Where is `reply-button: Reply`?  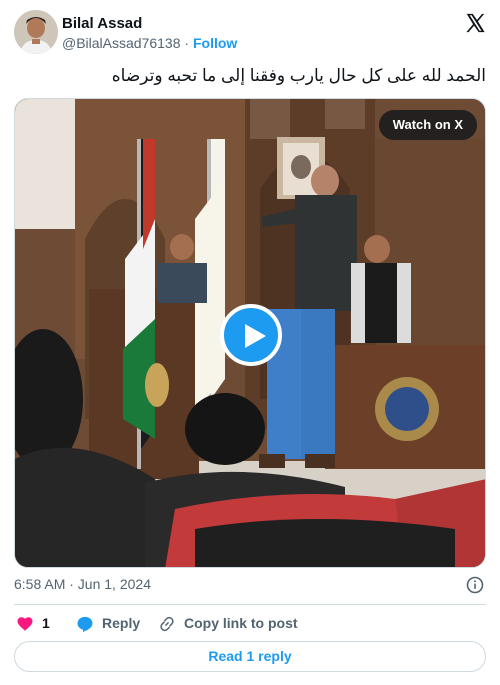 reply-button: Reply is located at coordinates (108, 624).